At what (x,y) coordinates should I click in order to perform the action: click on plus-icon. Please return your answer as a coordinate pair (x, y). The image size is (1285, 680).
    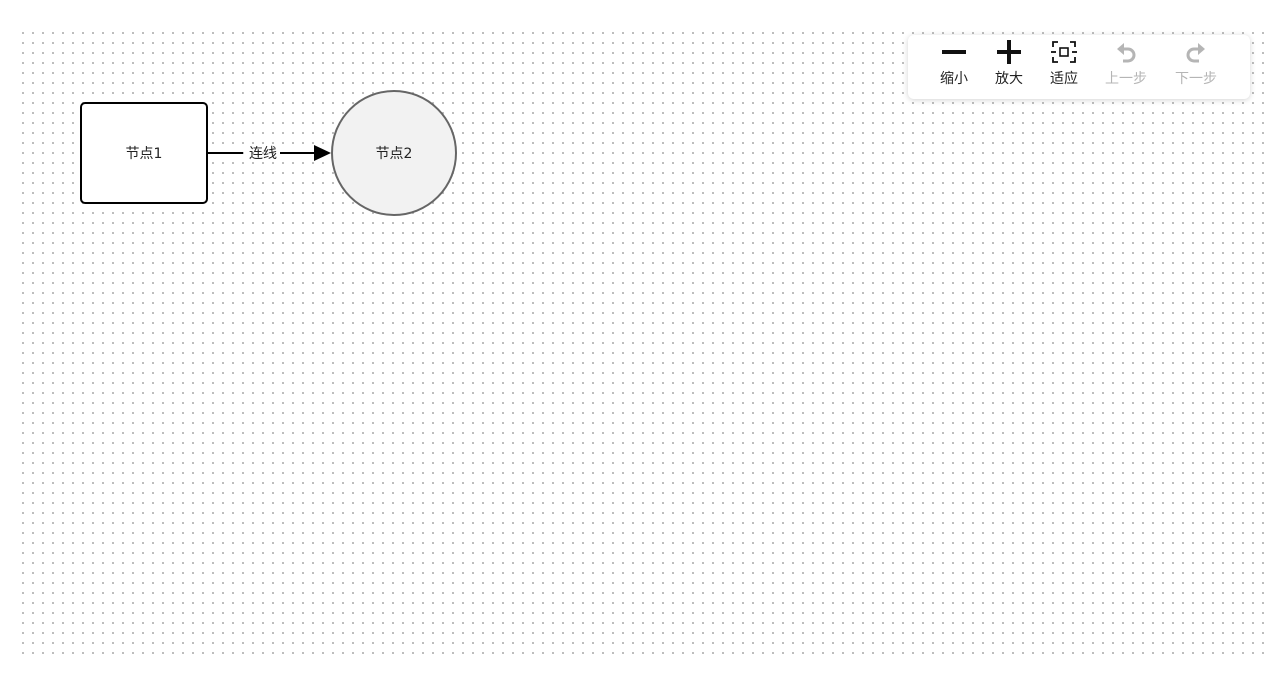
    Looking at the image, I should click on (1009, 52).